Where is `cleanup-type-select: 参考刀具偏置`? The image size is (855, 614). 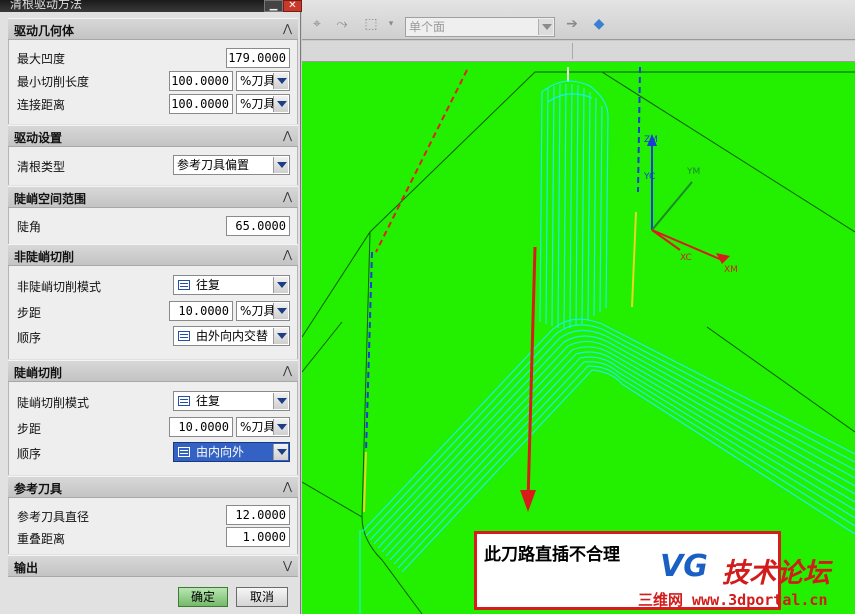
cleanup-type-select: 参考刀具偏置 is located at coordinates (231, 165).